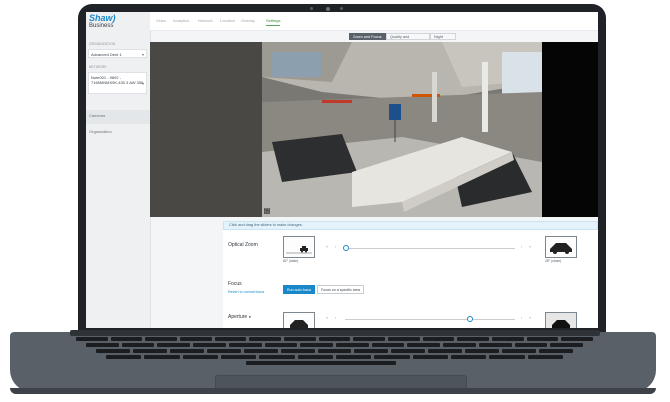 The image size is (670, 402). What do you see at coordinates (530, 318) in the screenshot?
I see `aperture-step-forward-icon: »` at bounding box center [530, 318].